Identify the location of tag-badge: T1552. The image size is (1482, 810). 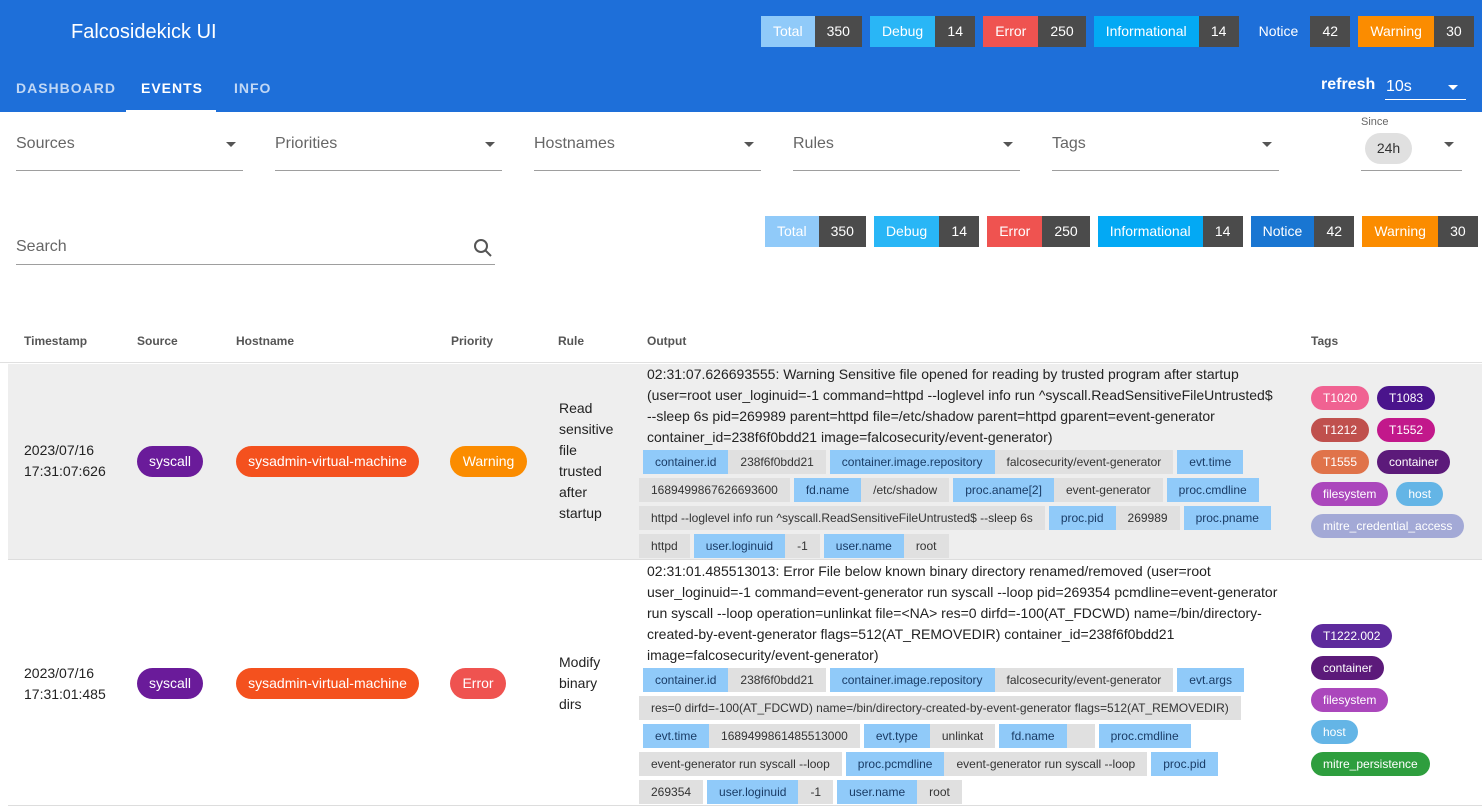
(1406, 430).